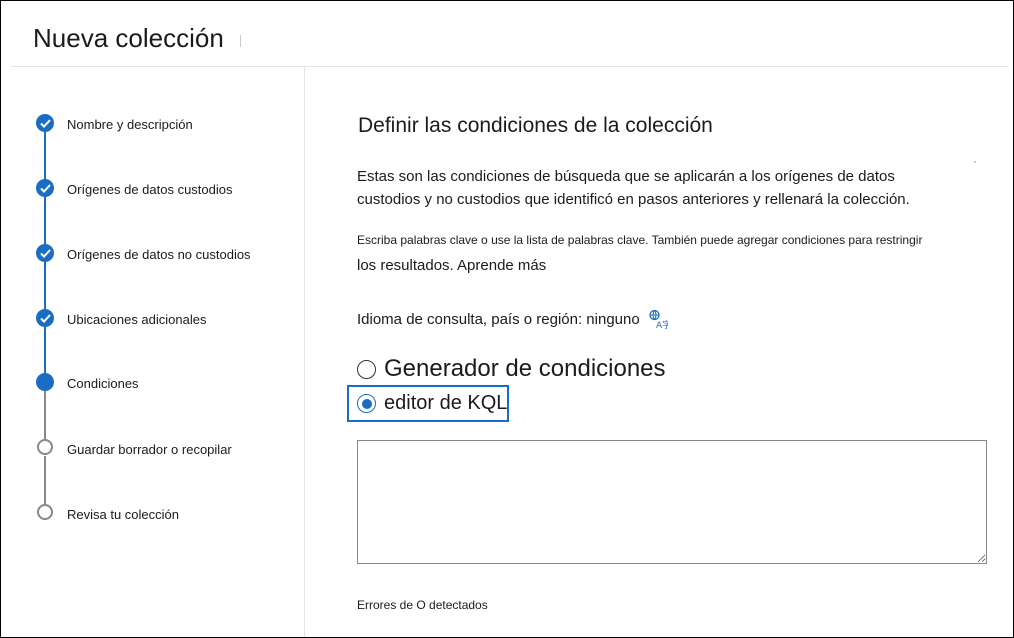 This screenshot has width=1014, height=638. Describe the element at coordinates (240, 41) in the screenshot. I see `title-separator` at that location.